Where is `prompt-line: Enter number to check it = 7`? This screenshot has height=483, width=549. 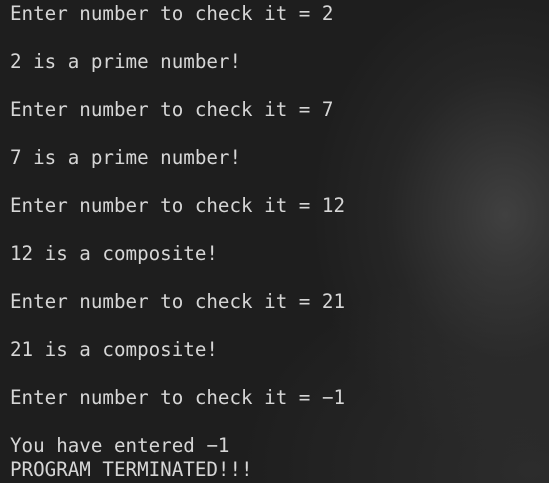
prompt-line: Enter number to check it = 7 is located at coordinates (172, 109).